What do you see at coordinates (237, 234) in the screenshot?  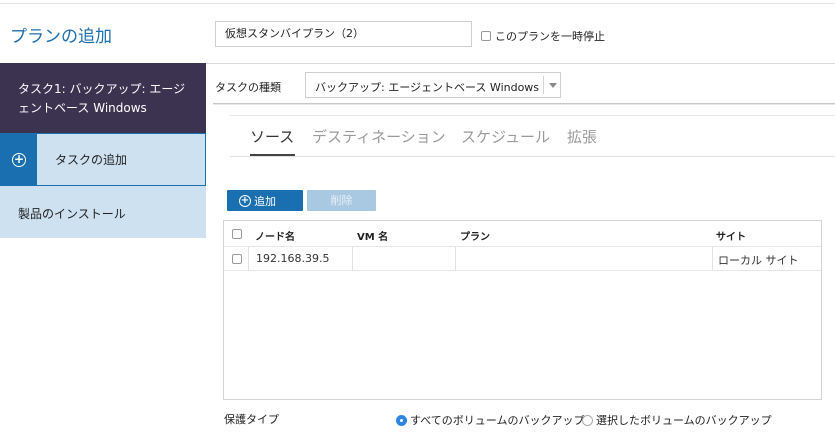 I see `select-all-checkbox` at bounding box center [237, 234].